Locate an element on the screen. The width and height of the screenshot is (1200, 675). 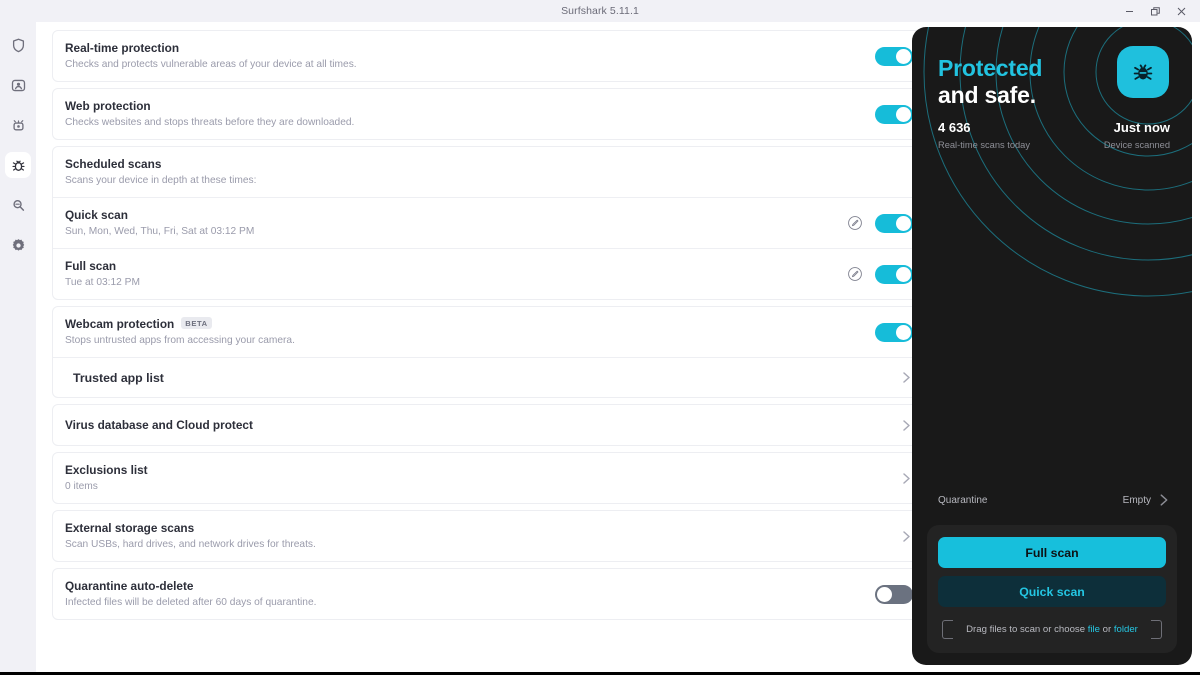
dropzone-bracket-right-icon is located at coordinates (1156, 629).